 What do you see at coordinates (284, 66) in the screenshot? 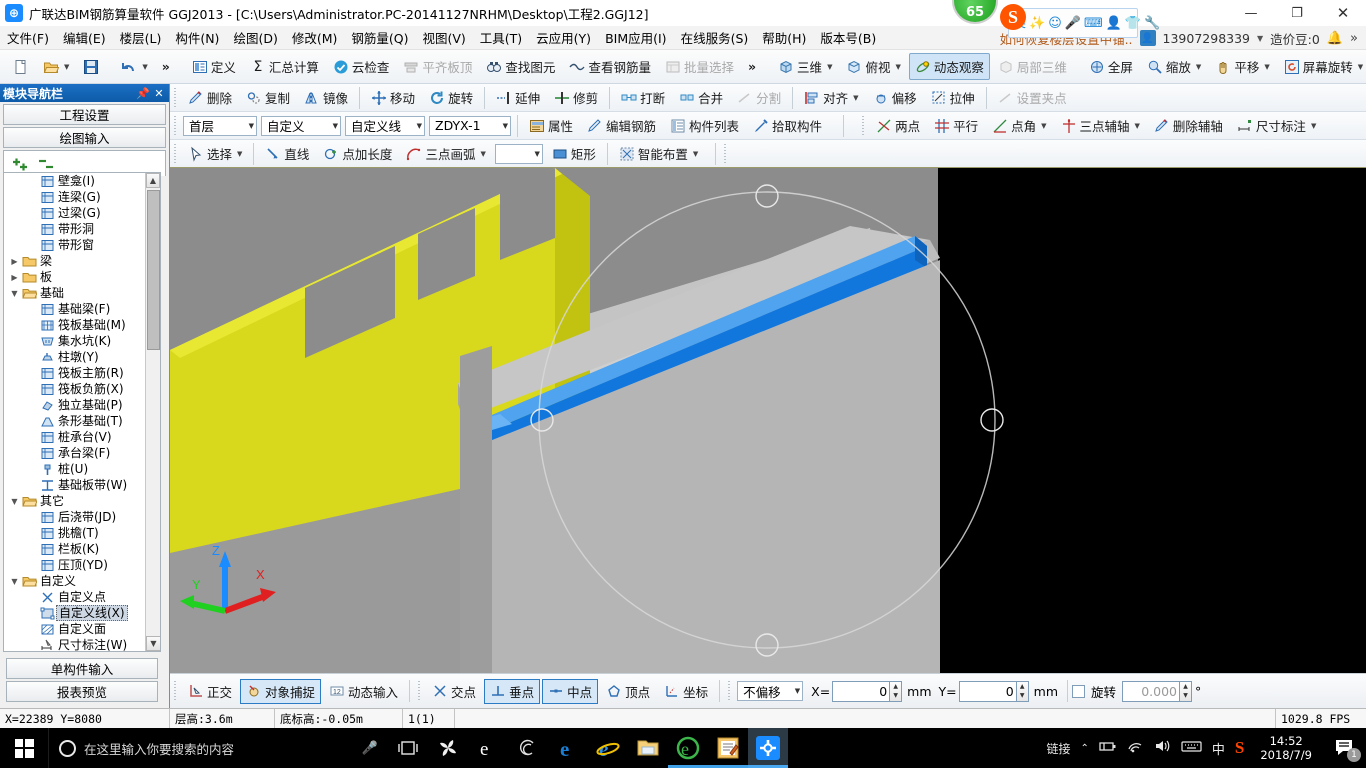
I see `summary-calc-button: Σ 汇总计算` at bounding box center [284, 66].